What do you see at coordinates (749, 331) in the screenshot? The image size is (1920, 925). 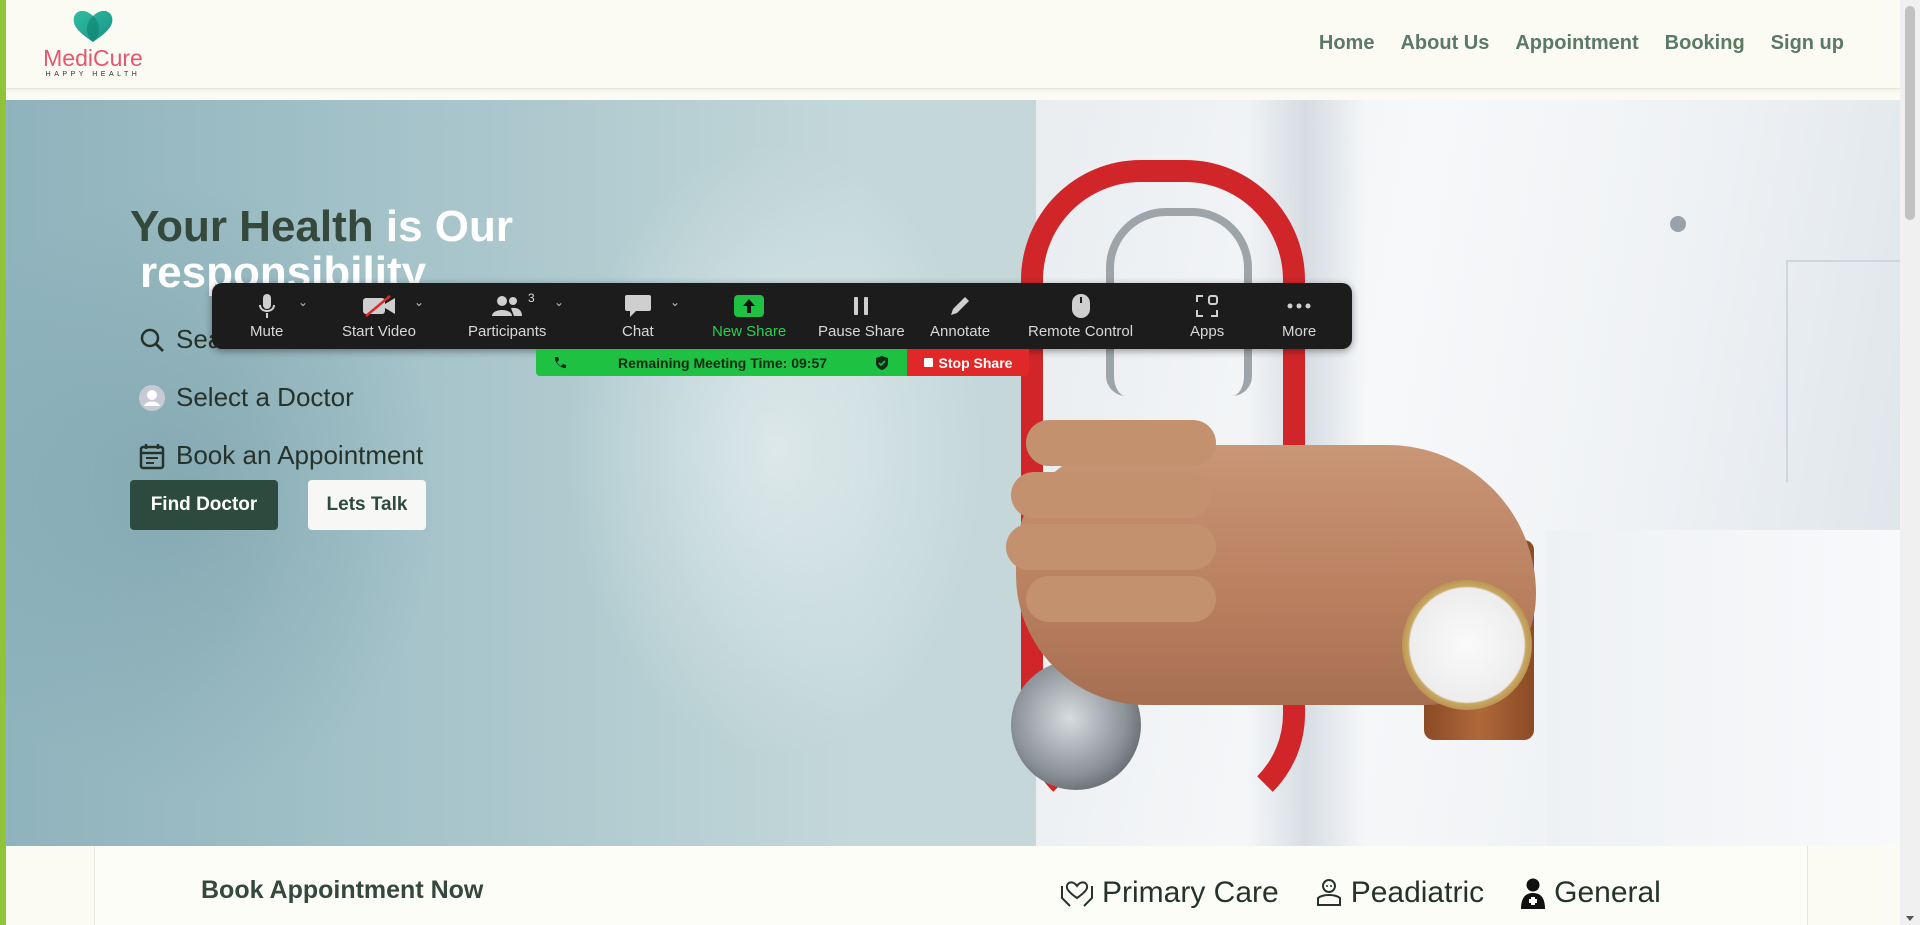 I see `new-share-label: New Share` at bounding box center [749, 331].